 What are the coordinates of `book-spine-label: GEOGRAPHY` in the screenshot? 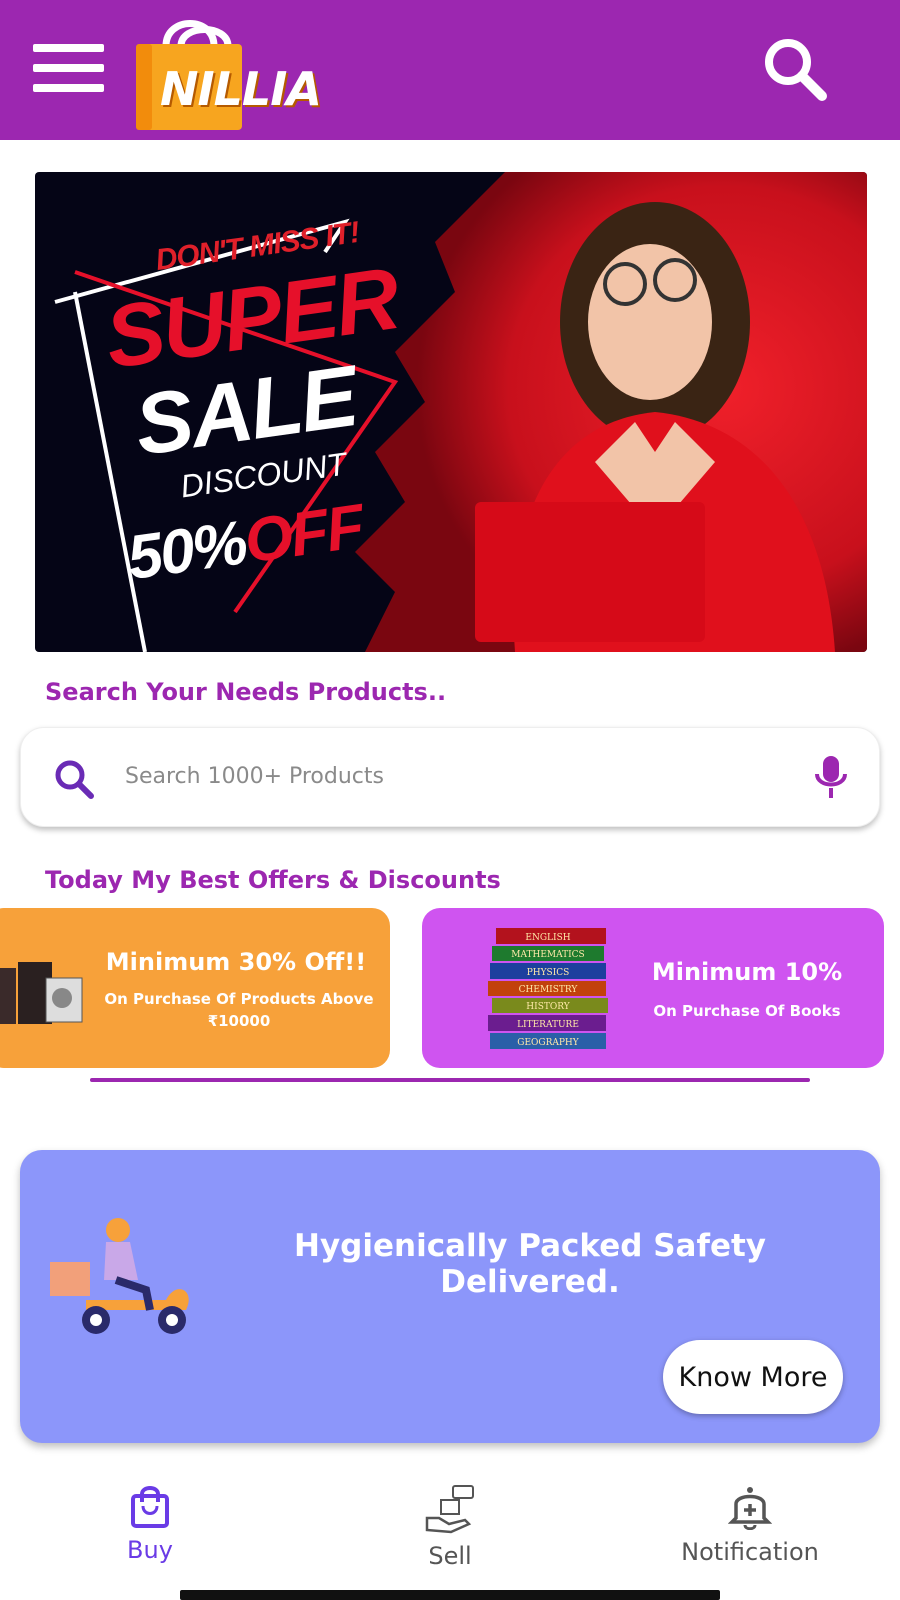 It's located at (548, 1043).